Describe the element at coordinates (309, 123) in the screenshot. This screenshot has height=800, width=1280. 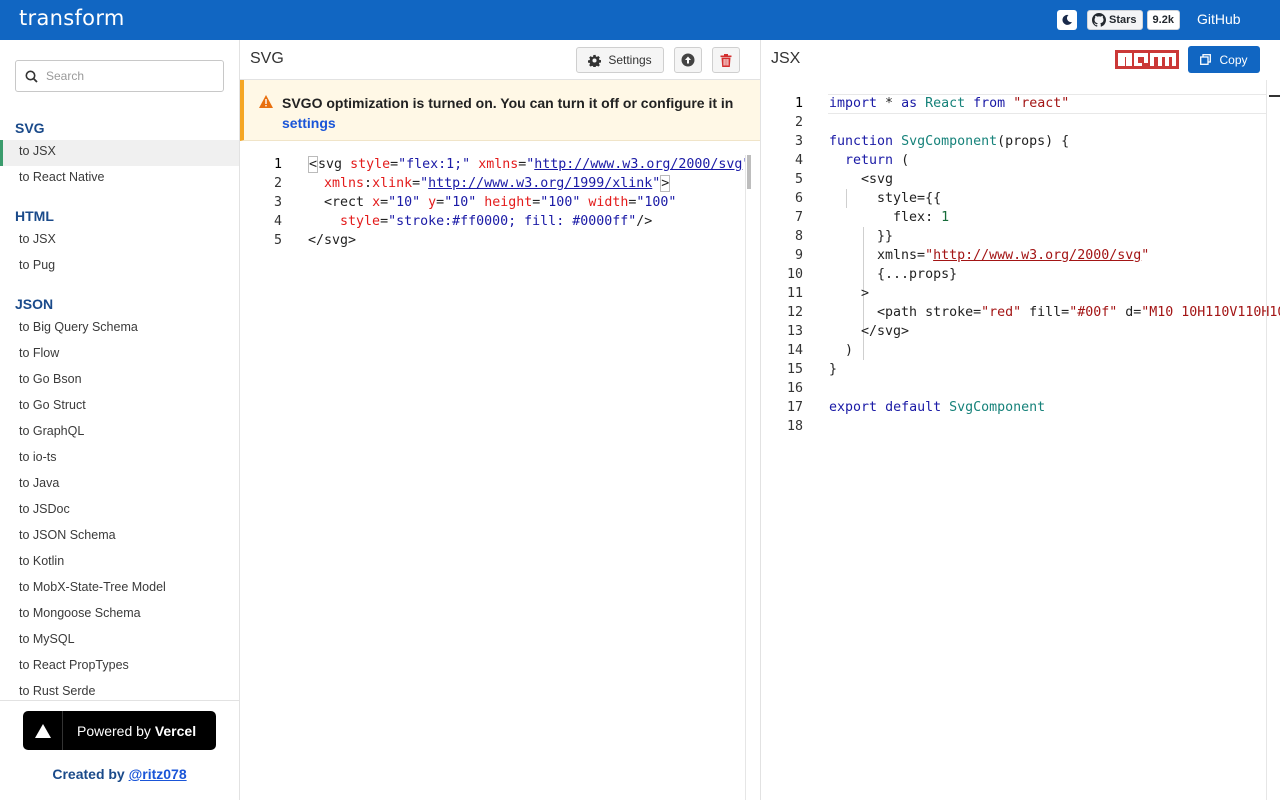
I see `warning-settings-link: settings` at that location.